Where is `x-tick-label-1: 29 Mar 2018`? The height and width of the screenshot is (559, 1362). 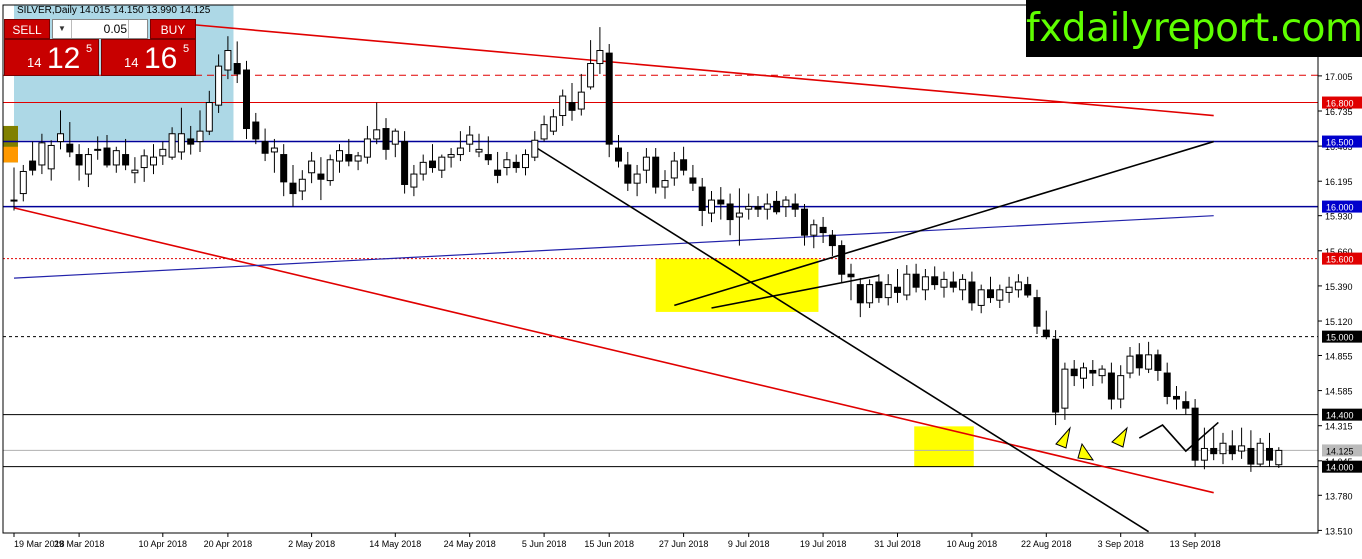
x-tick-label-1: 29 Mar 2018 is located at coordinates (79, 544).